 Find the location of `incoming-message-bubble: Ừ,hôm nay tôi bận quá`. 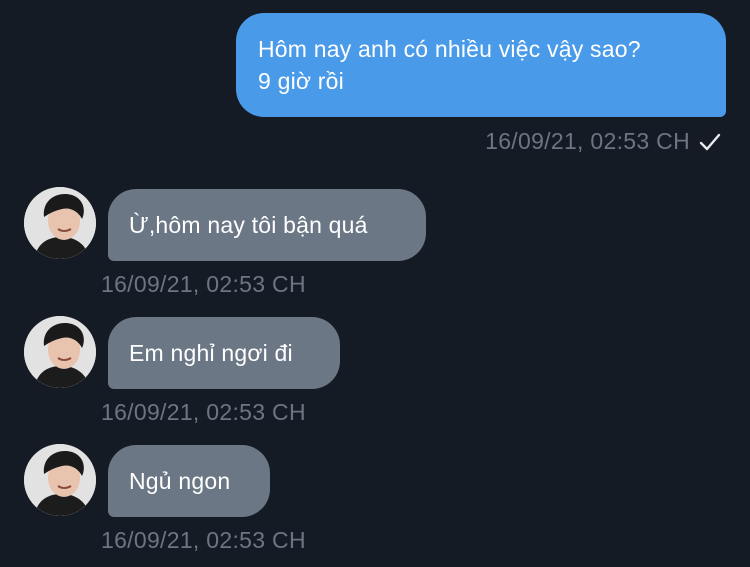

incoming-message-bubble: Ừ,hôm nay tôi bận quá is located at coordinates (267, 225).